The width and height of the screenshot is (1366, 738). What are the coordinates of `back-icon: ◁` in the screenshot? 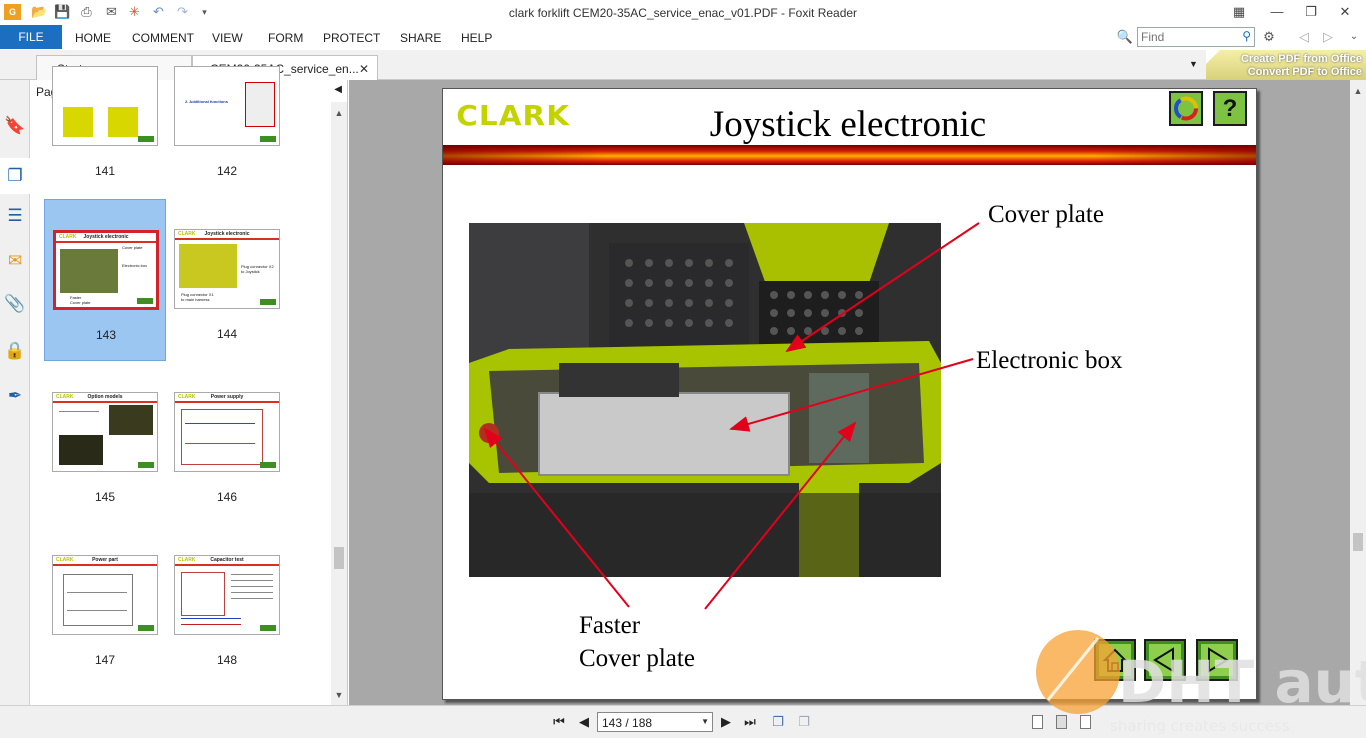 It's located at (1304, 37).